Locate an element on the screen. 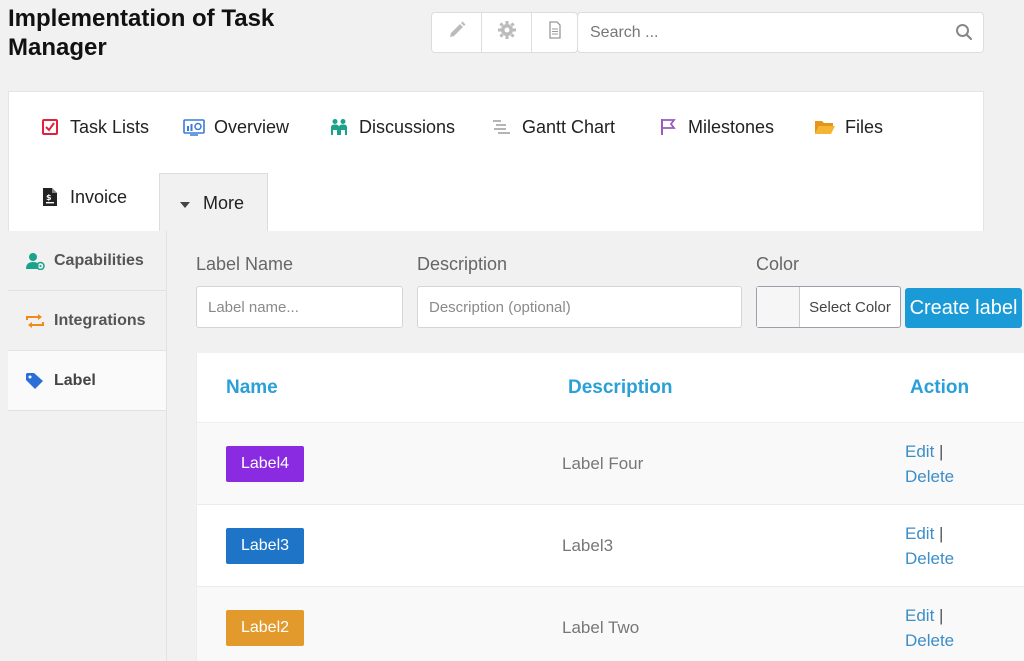  label-description: Label Four is located at coordinates (603, 463).